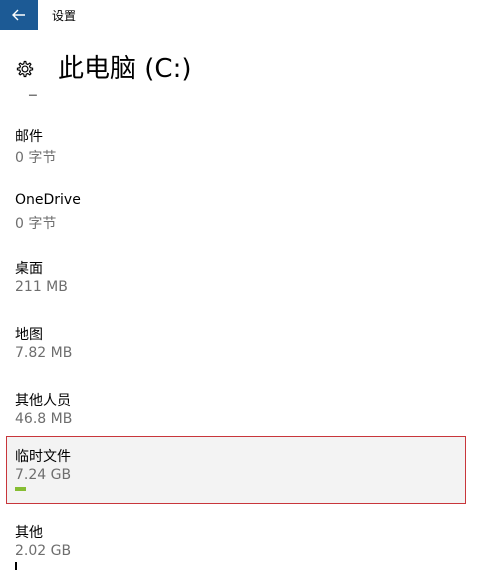 The image size is (483, 580). Describe the element at coordinates (236, 546) in the screenshot. I see `storage-item: 其他 2.02 GB` at that location.